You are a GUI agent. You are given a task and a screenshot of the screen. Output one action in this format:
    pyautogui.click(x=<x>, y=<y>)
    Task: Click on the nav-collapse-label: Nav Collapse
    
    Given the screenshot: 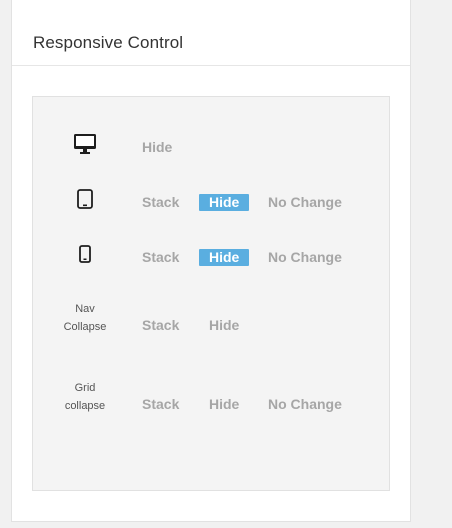 What is the action you would take?
    pyautogui.click(x=85, y=318)
    